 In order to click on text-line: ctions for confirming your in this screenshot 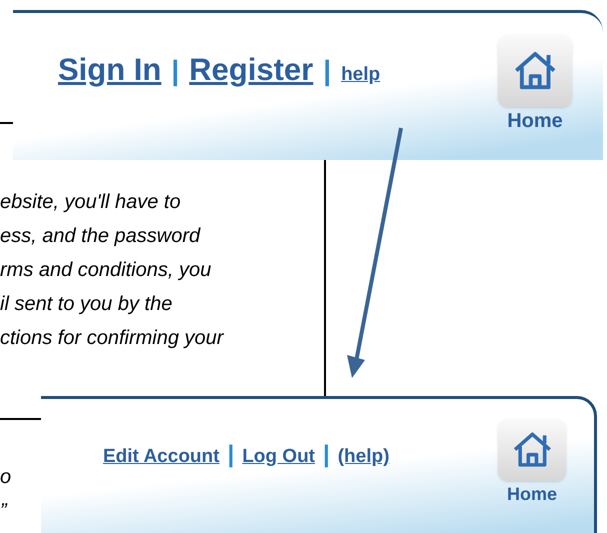, I will do `click(112, 338)`.